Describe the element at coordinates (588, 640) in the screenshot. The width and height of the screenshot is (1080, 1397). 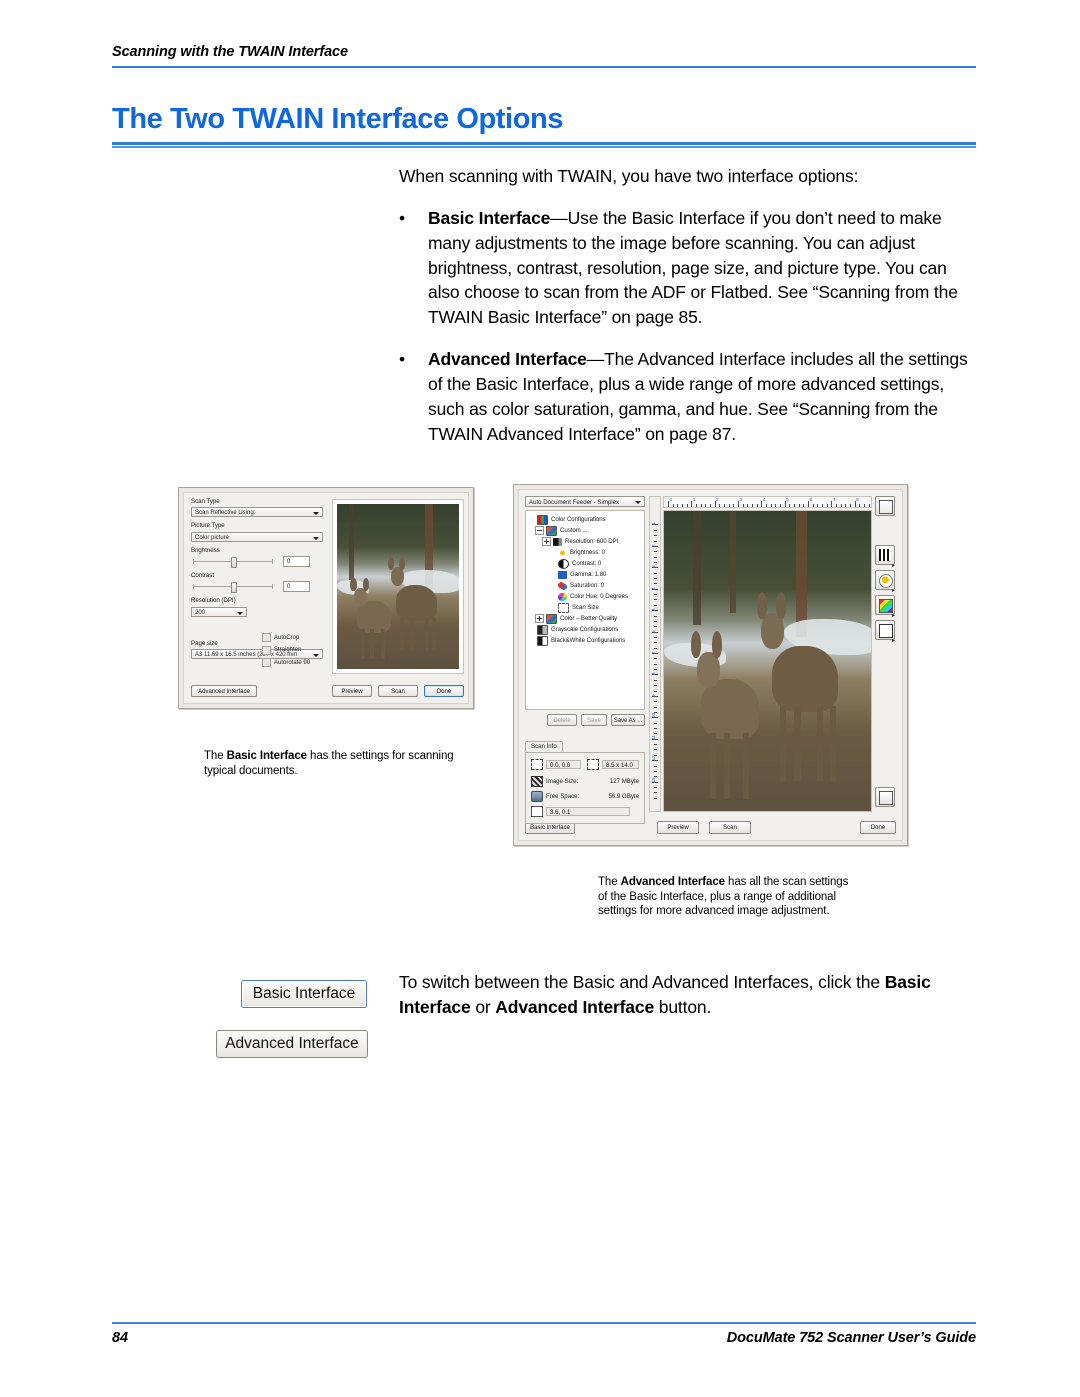
I see `tree-node-label: Black&White Configurations` at that location.